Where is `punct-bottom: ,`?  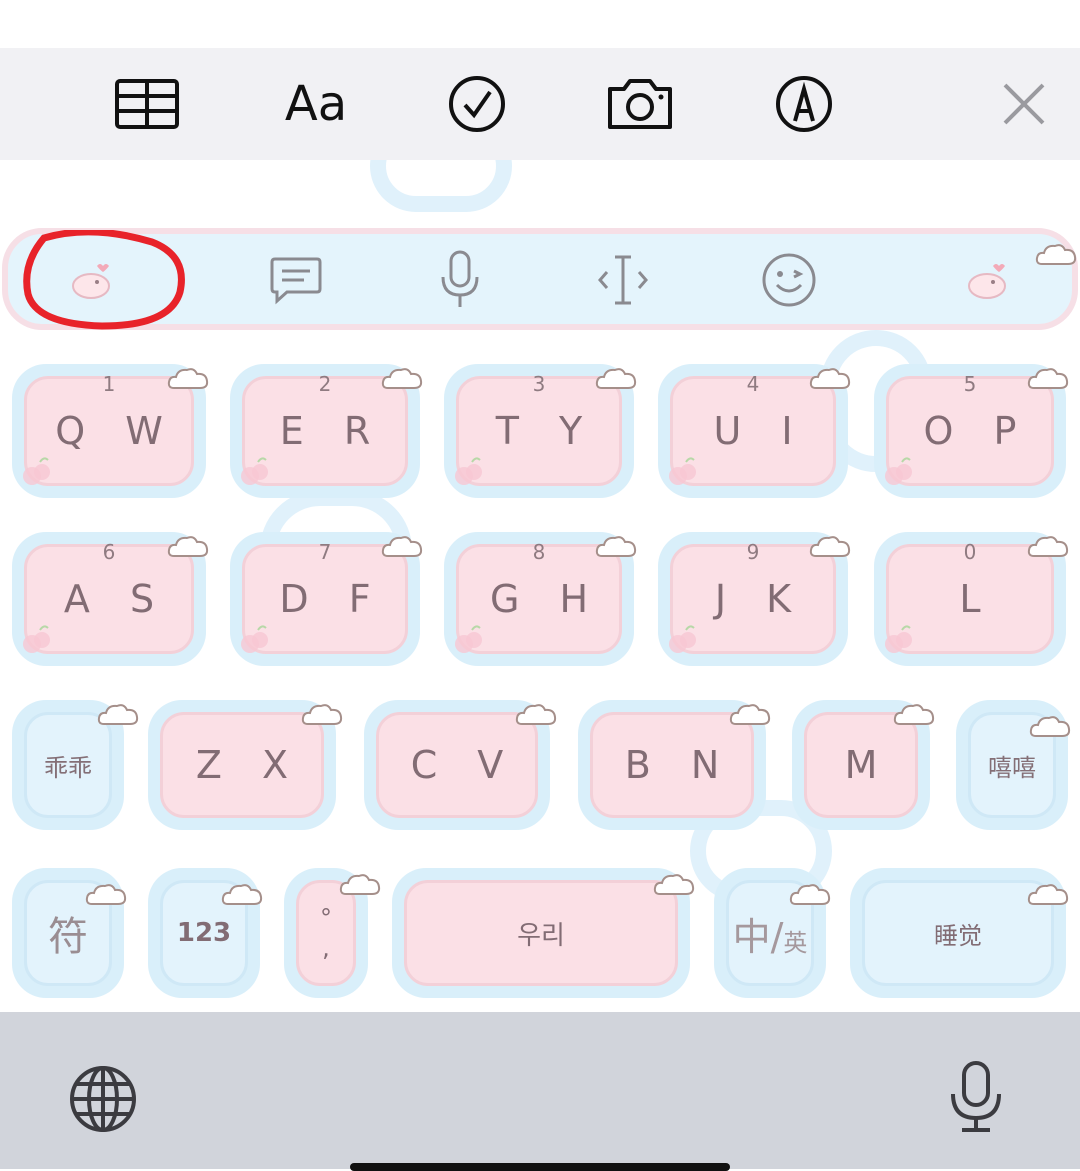
punct-bottom: , is located at coordinates (326, 948).